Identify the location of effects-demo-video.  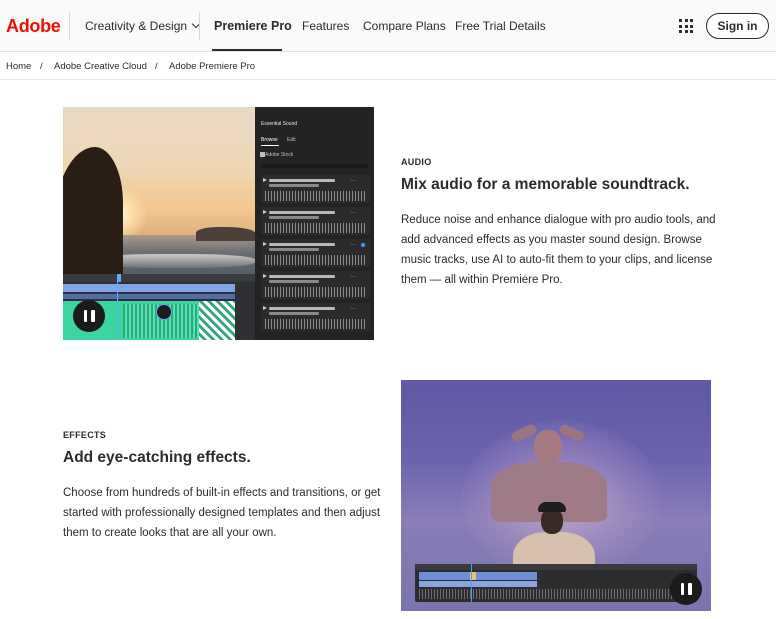
(556, 495).